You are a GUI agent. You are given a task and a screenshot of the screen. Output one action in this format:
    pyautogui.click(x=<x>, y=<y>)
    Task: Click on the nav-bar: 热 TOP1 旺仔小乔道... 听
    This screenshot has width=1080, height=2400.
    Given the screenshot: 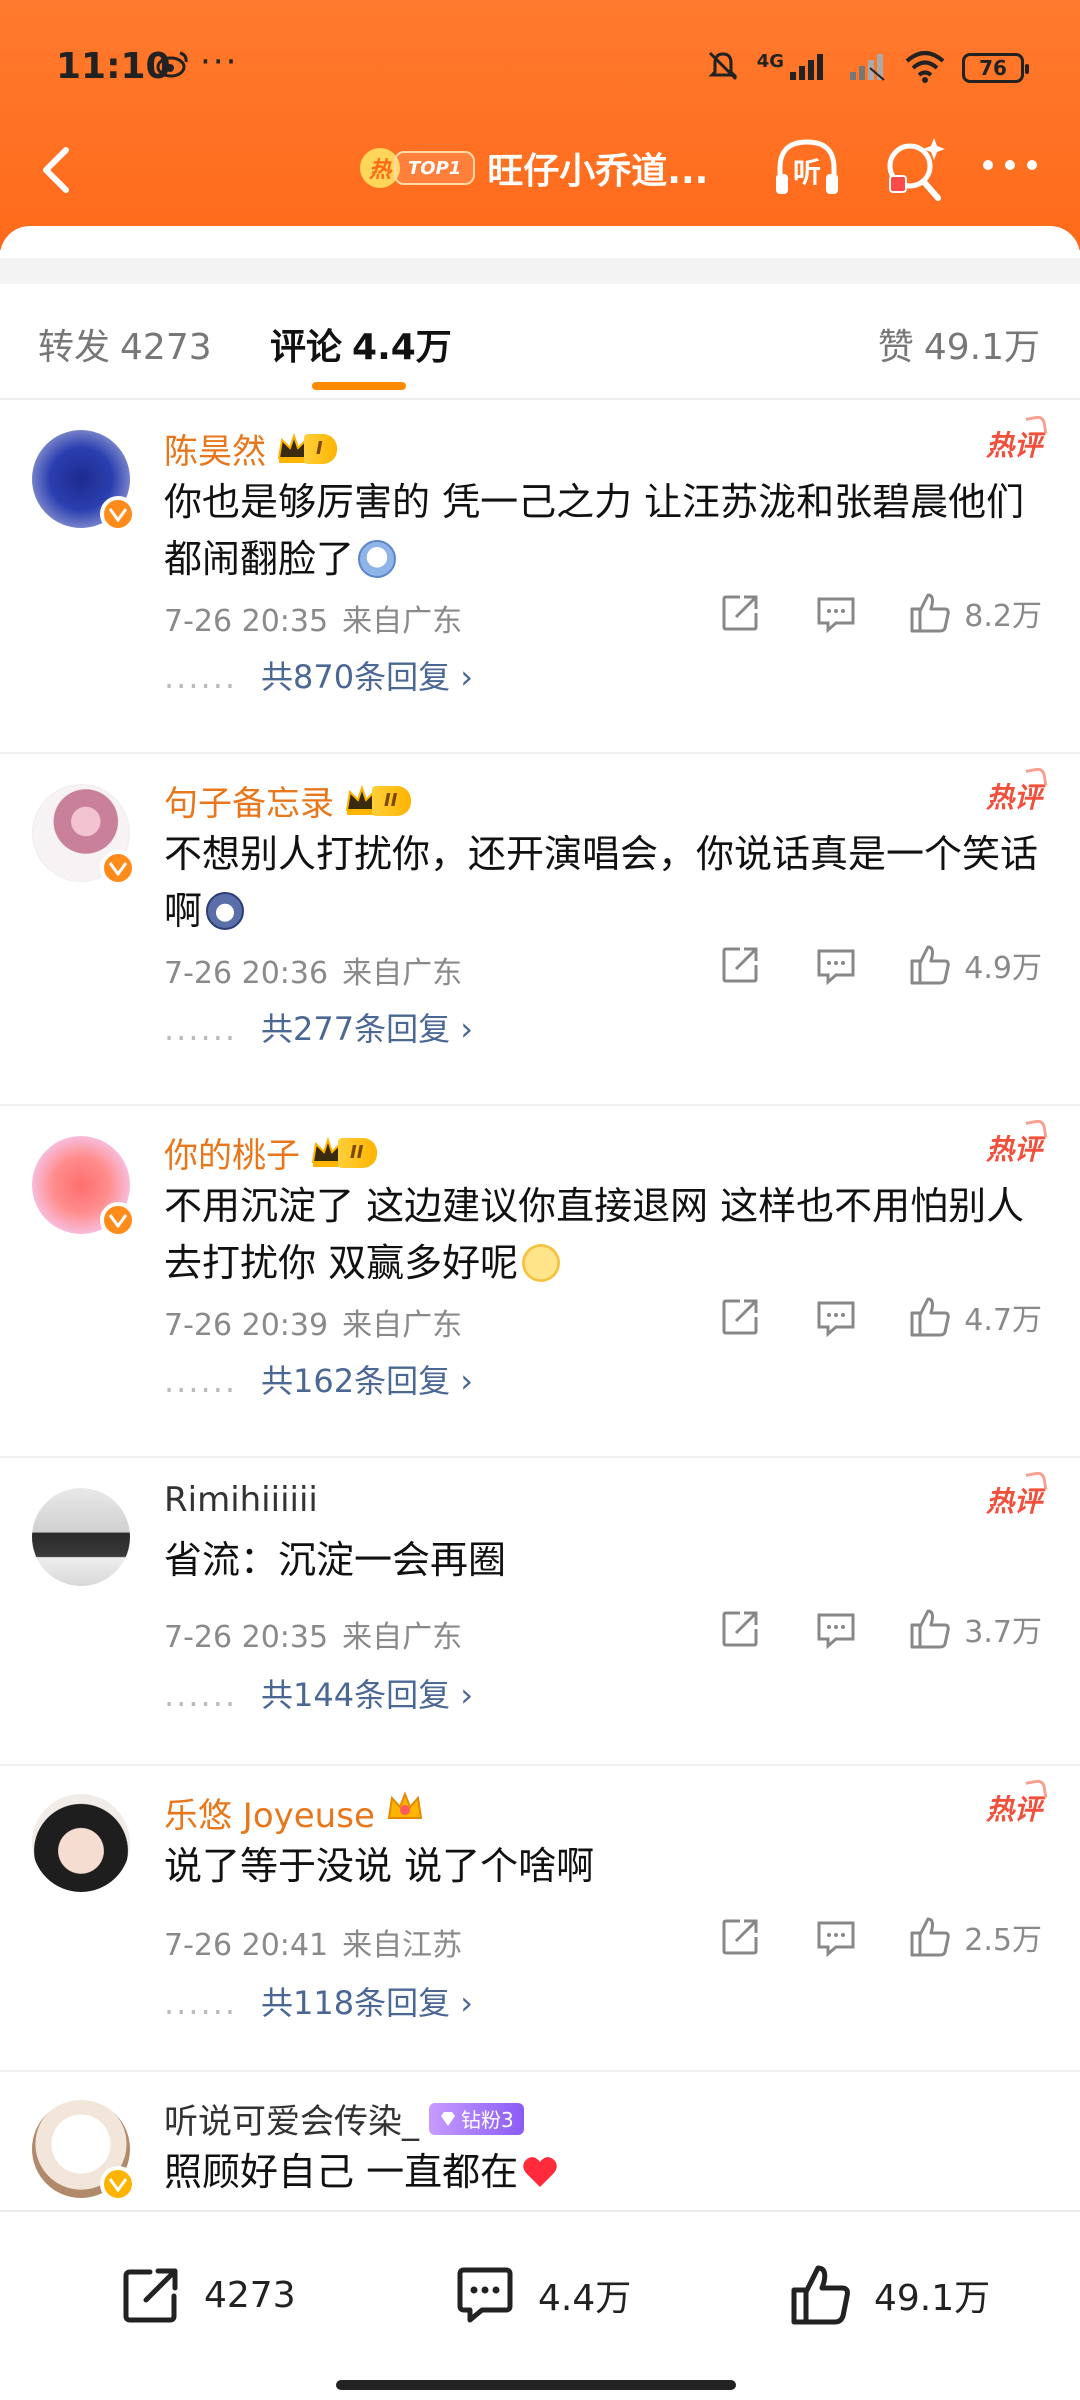 What is the action you would take?
    pyautogui.click(x=540, y=171)
    